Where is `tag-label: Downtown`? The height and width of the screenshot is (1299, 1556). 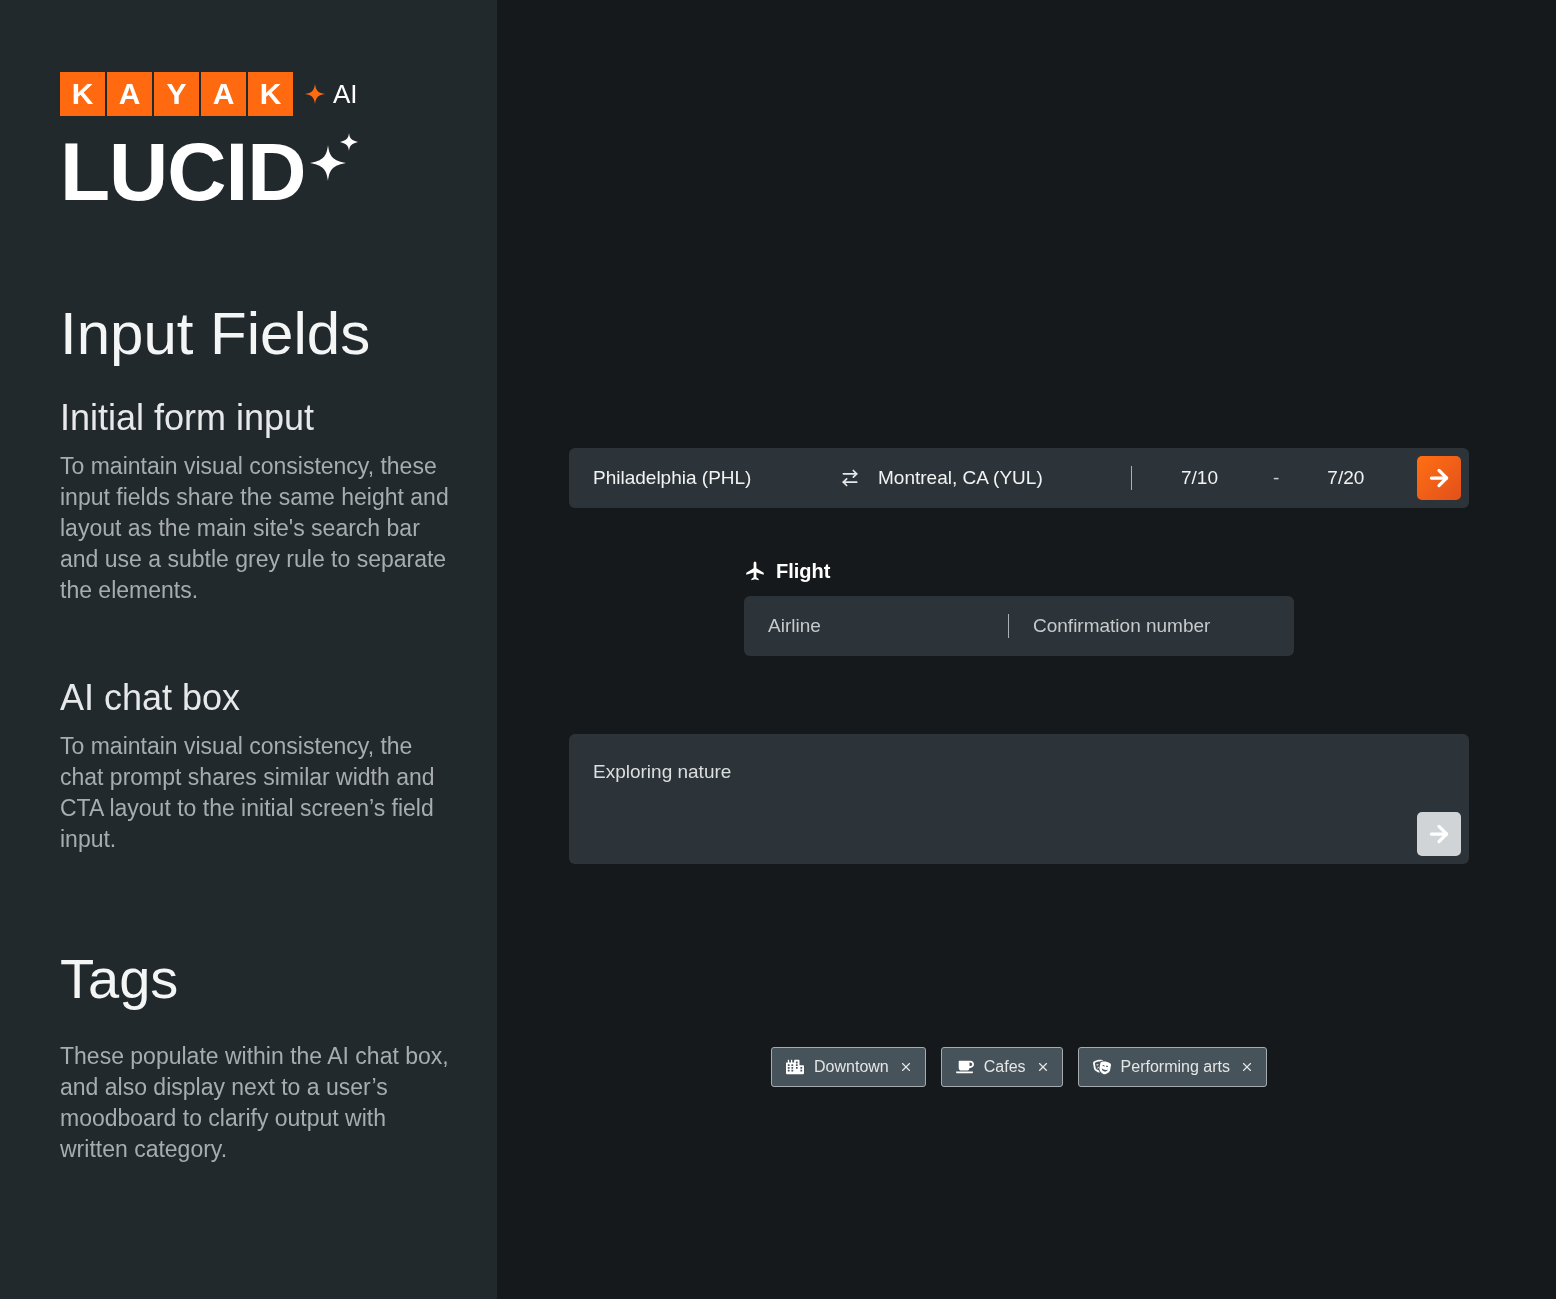
tag-label: Downtown is located at coordinates (851, 1067).